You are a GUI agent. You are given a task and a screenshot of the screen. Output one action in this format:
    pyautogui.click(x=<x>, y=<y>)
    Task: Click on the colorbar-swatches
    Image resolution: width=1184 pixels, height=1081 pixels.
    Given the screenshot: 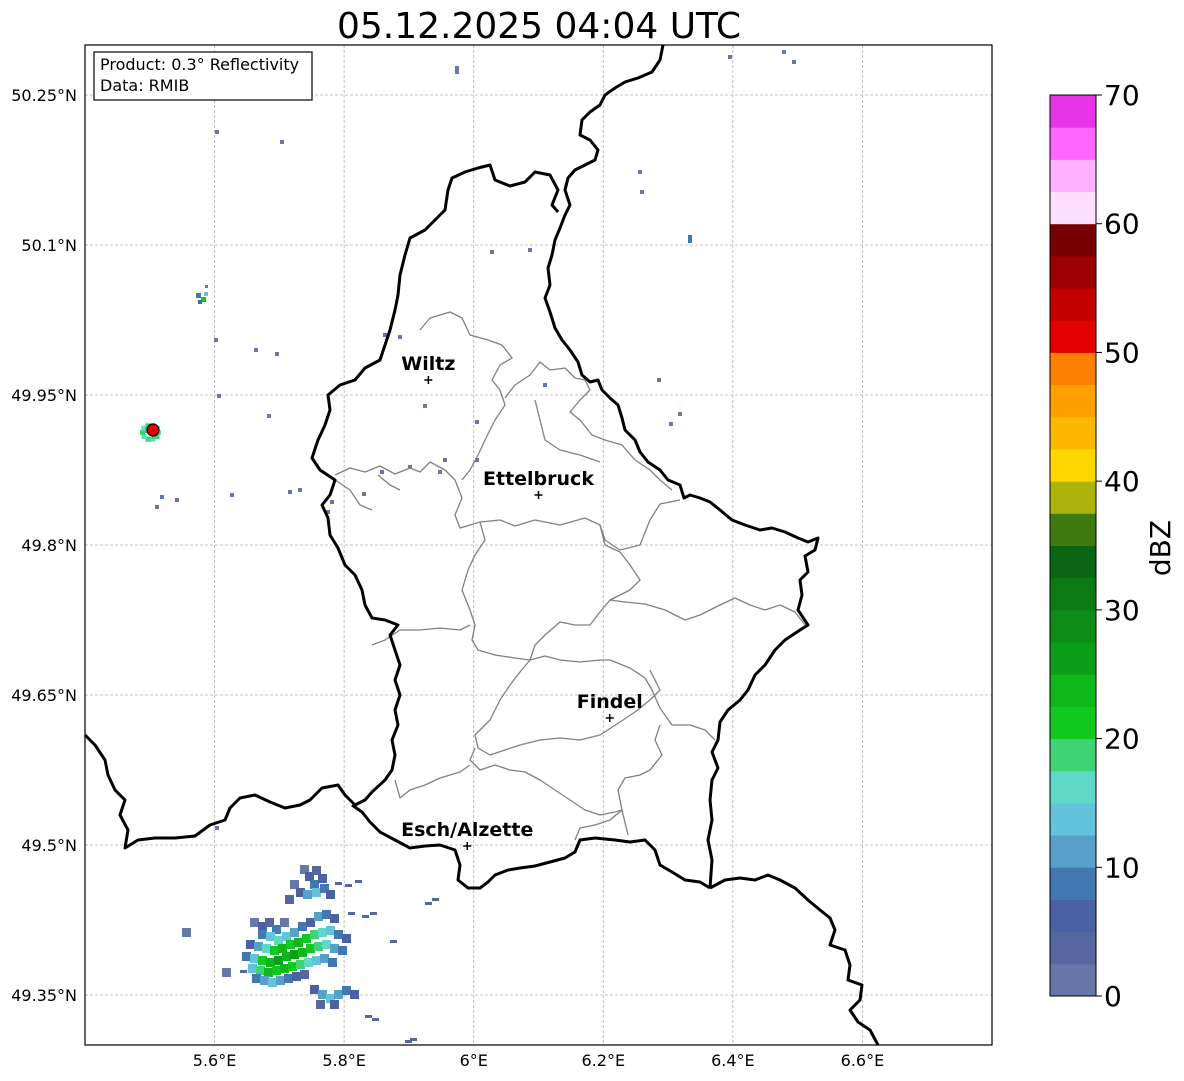 What is the action you would take?
    pyautogui.click(x=1073, y=546)
    